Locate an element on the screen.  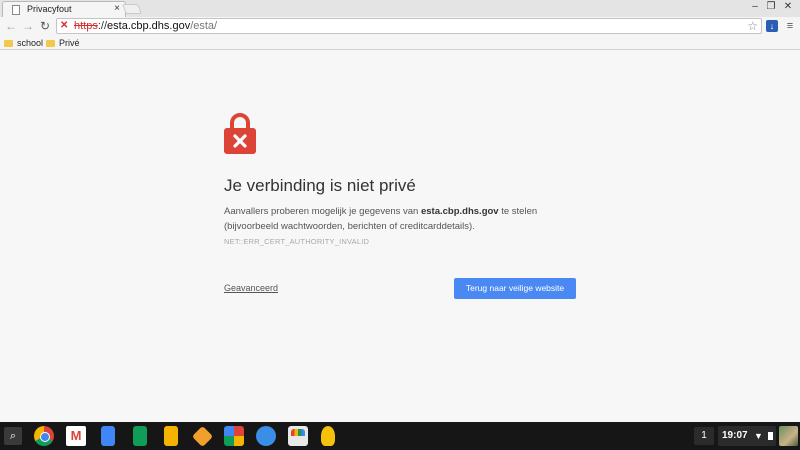
chrome-icon is located at coordinates (44, 436).